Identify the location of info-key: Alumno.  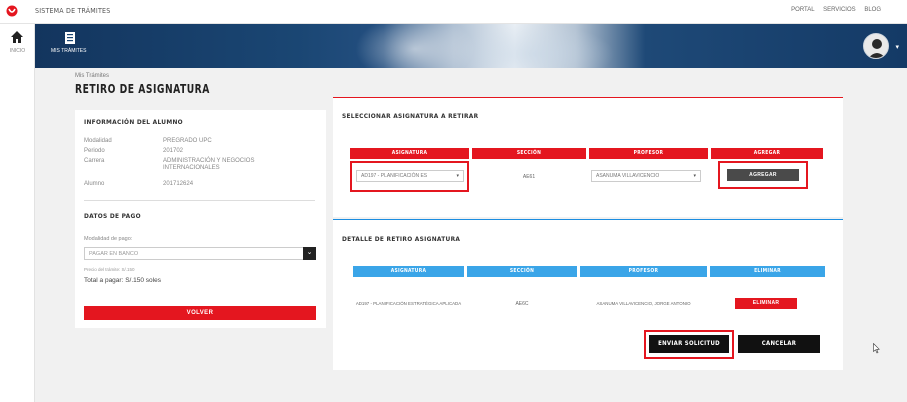
(94, 184).